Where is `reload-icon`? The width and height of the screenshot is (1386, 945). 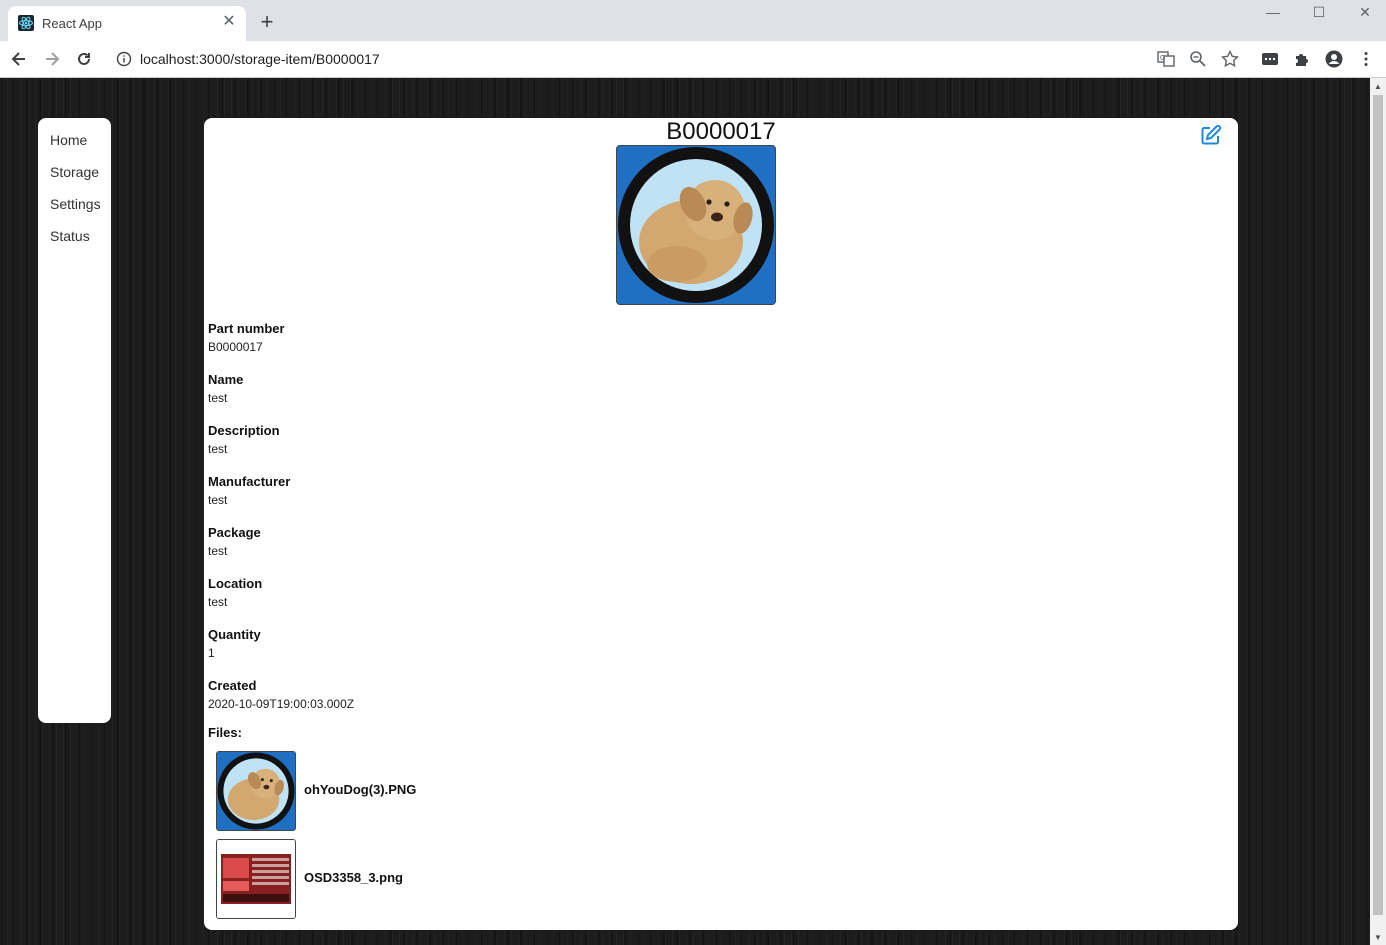 reload-icon is located at coordinates (84, 59).